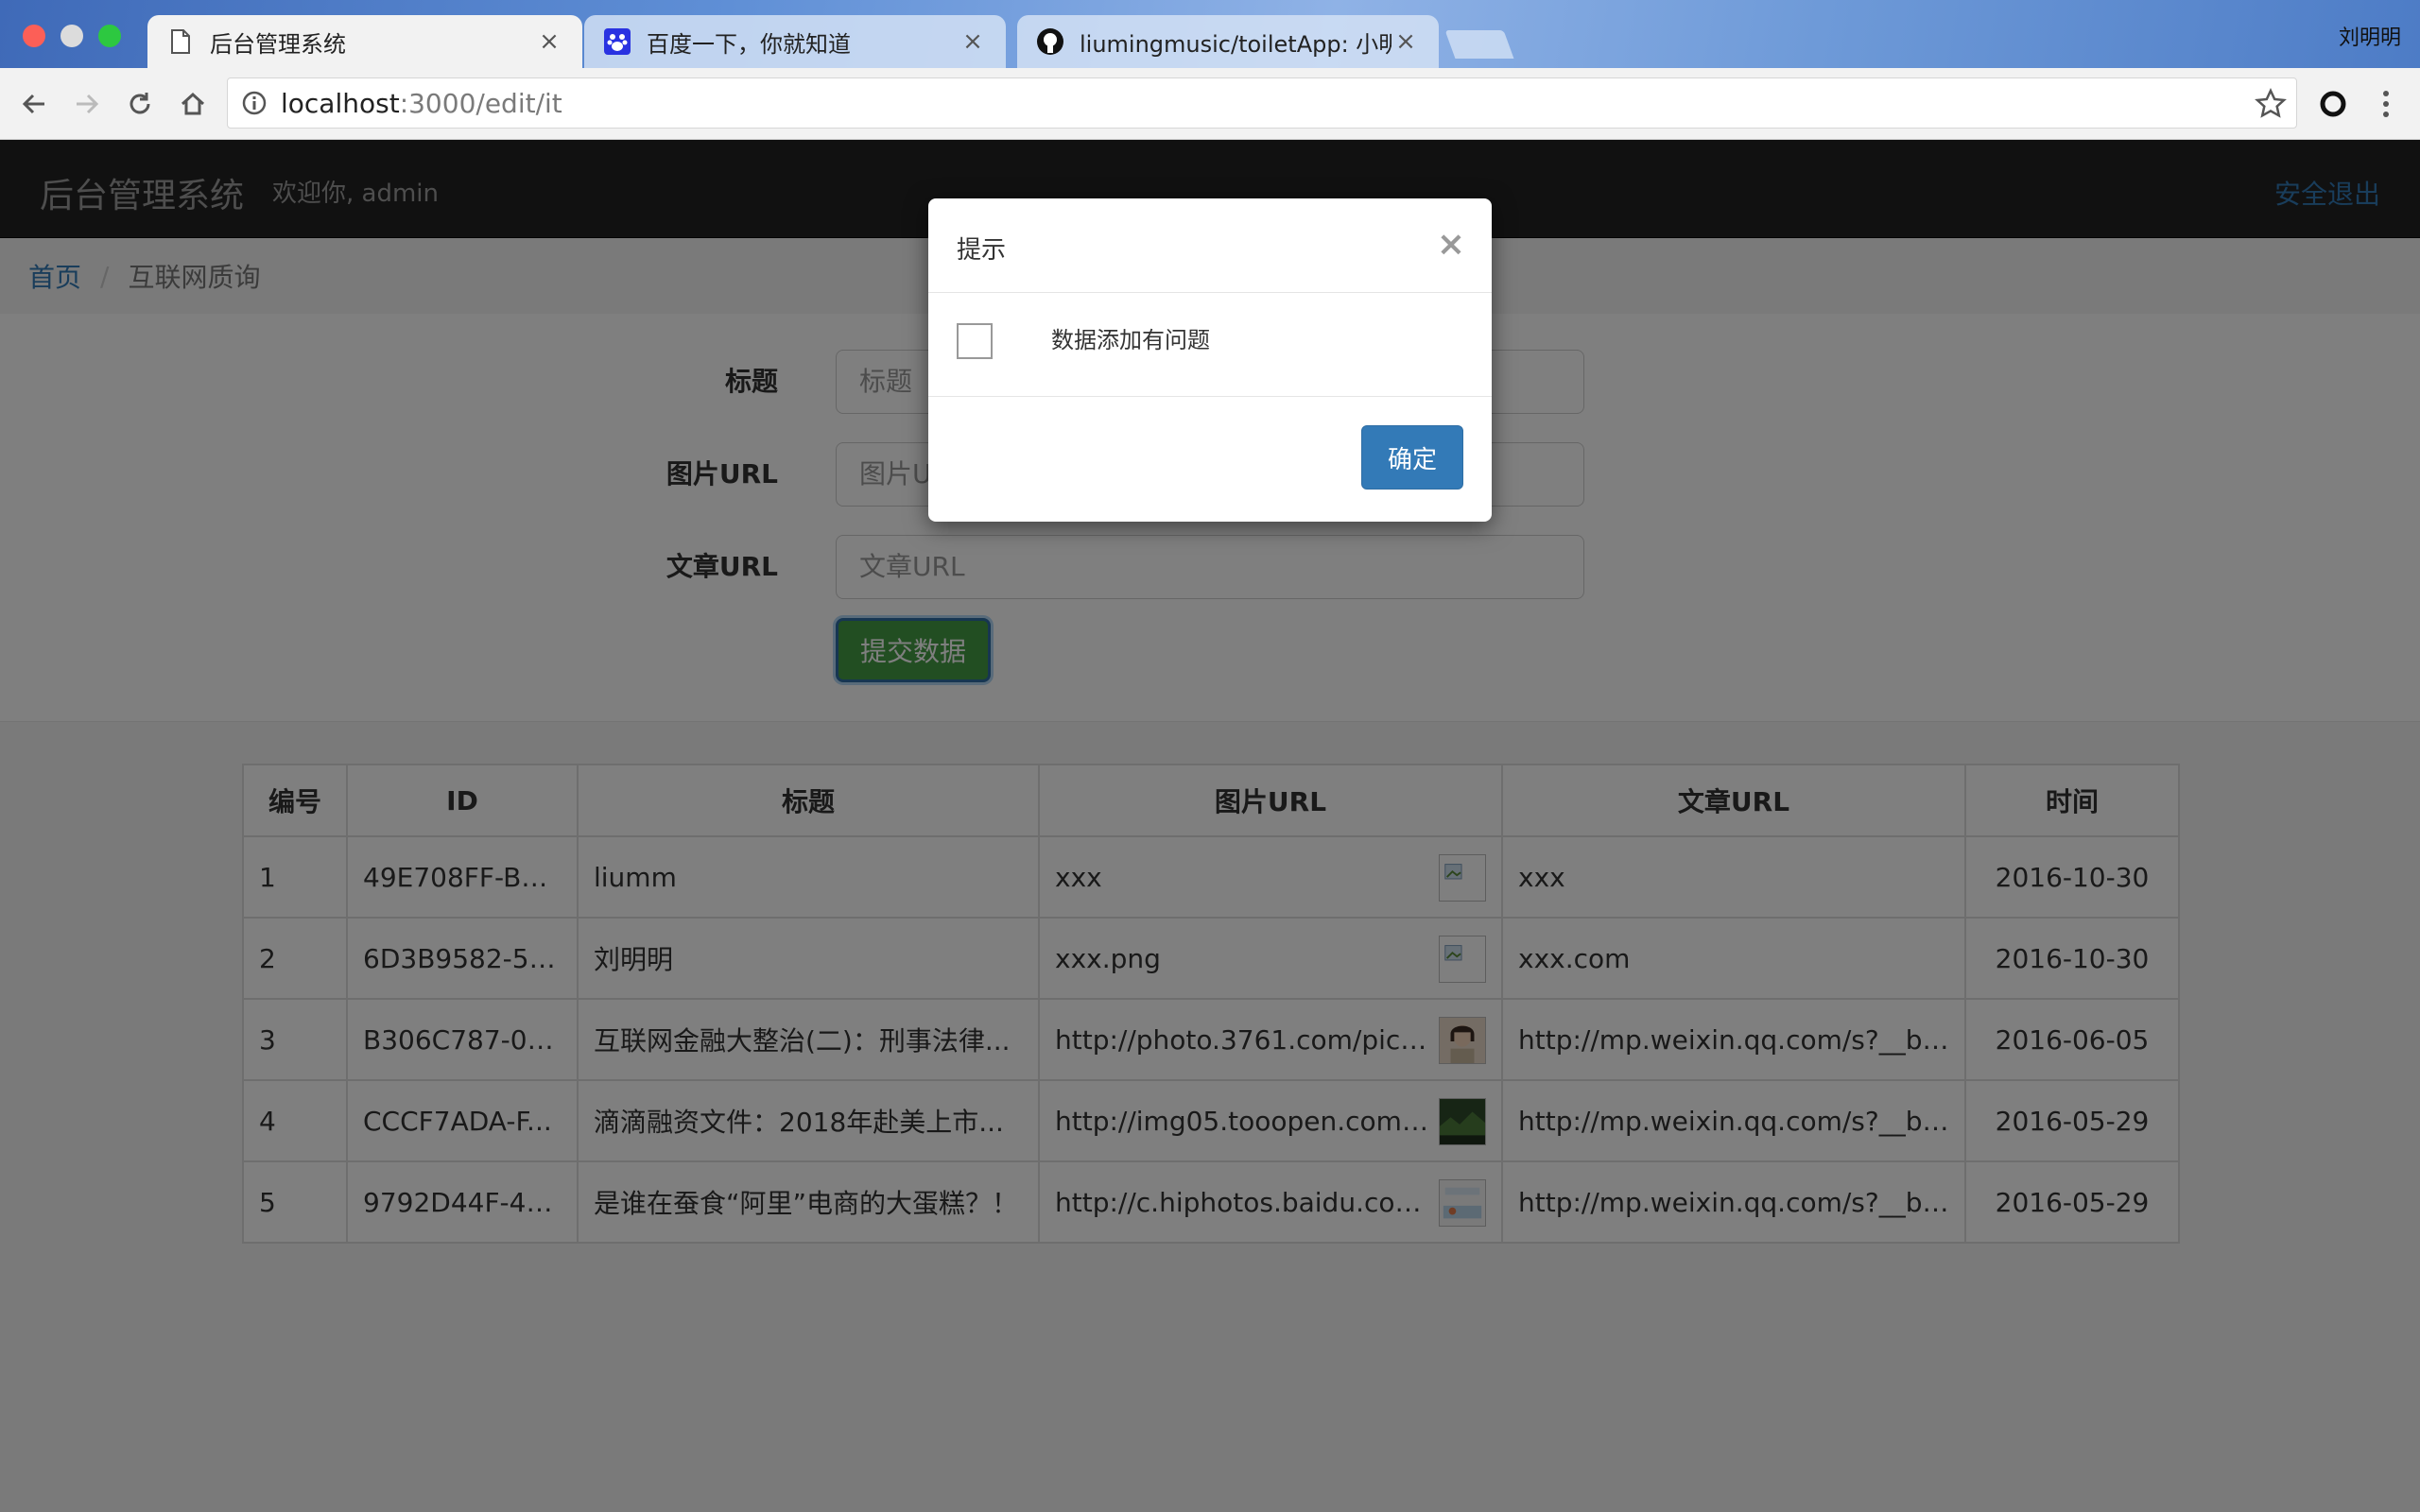 The image size is (2420, 1512). What do you see at coordinates (71, 36) in the screenshot?
I see `minimize-window-button` at bounding box center [71, 36].